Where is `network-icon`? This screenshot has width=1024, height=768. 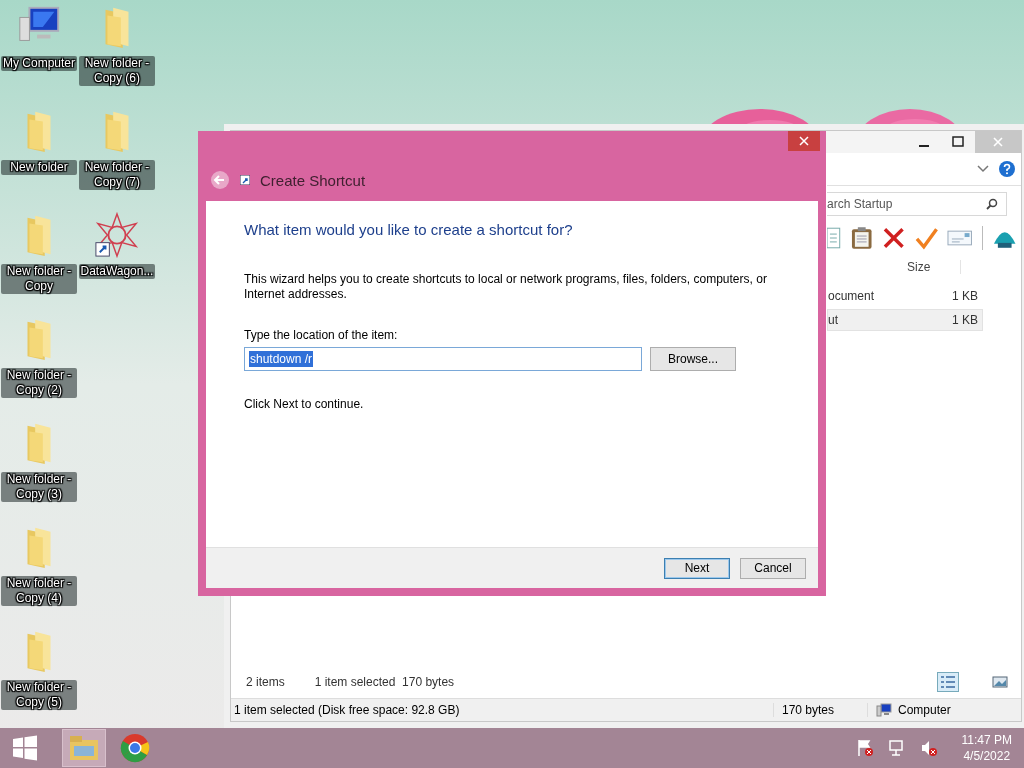 network-icon is located at coordinates (896, 748).